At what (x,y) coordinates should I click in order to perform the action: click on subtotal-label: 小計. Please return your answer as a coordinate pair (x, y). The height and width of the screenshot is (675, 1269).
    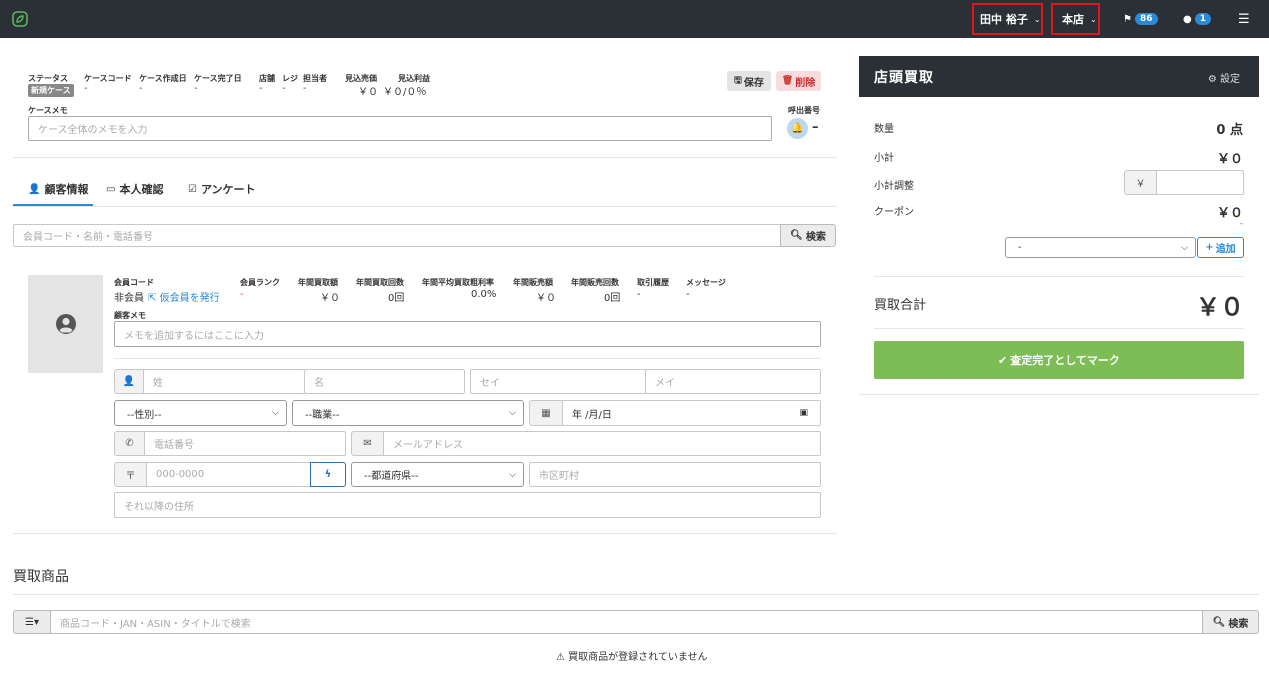
    Looking at the image, I should click on (884, 158).